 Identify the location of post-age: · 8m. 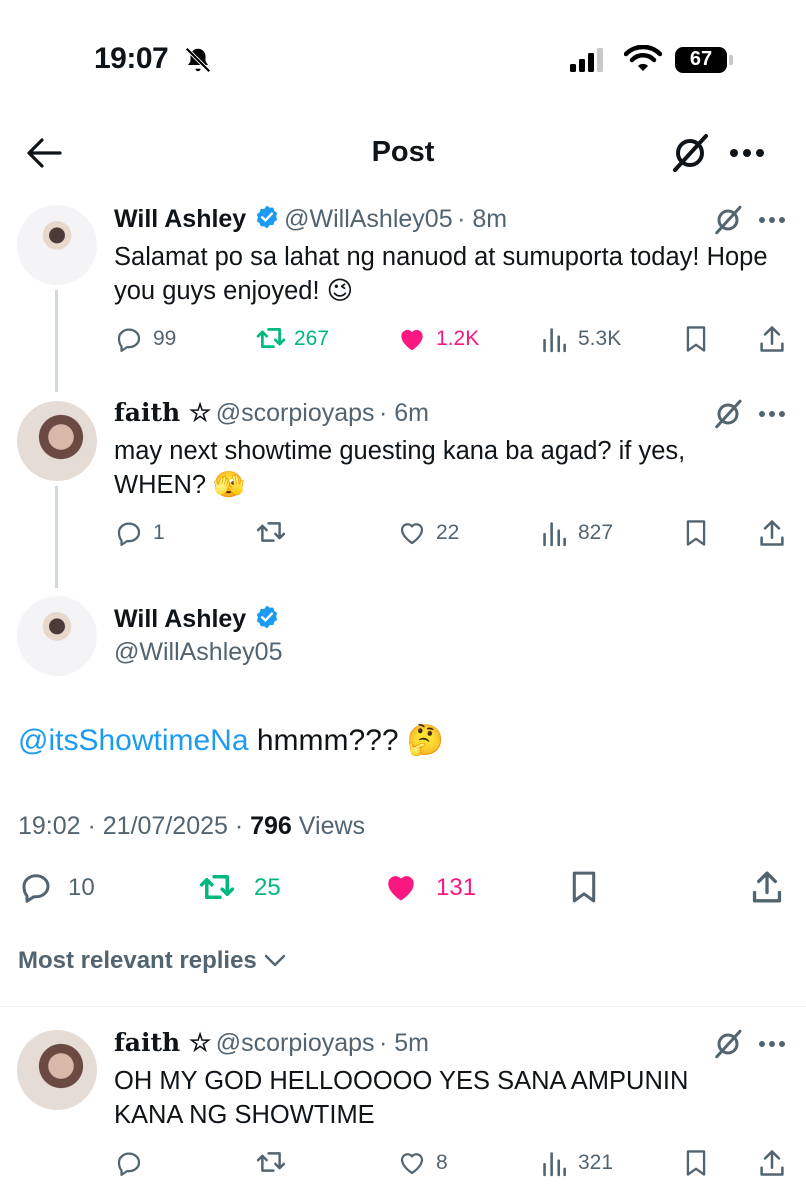
(482, 219).